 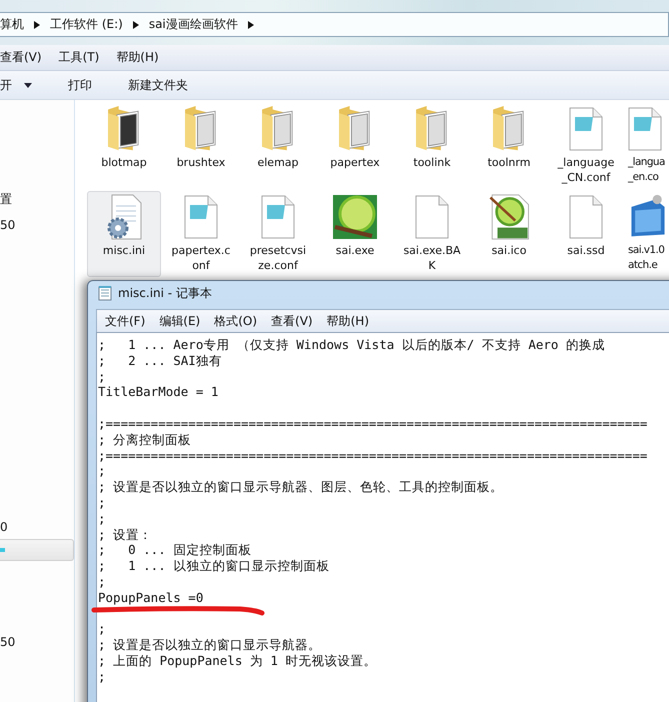 What do you see at coordinates (278, 146) in the screenshot?
I see `file-item: elemap` at bounding box center [278, 146].